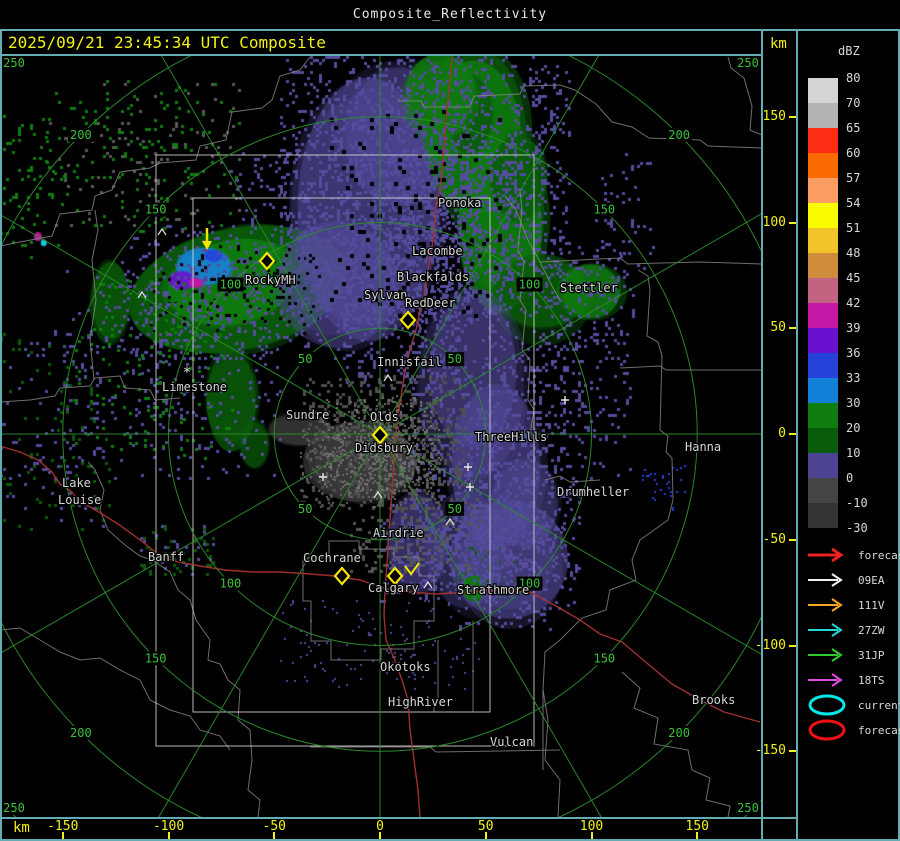 This screenshot has width=900, height=841. I want to click on right-tick-label: 0, so click(782, 433).